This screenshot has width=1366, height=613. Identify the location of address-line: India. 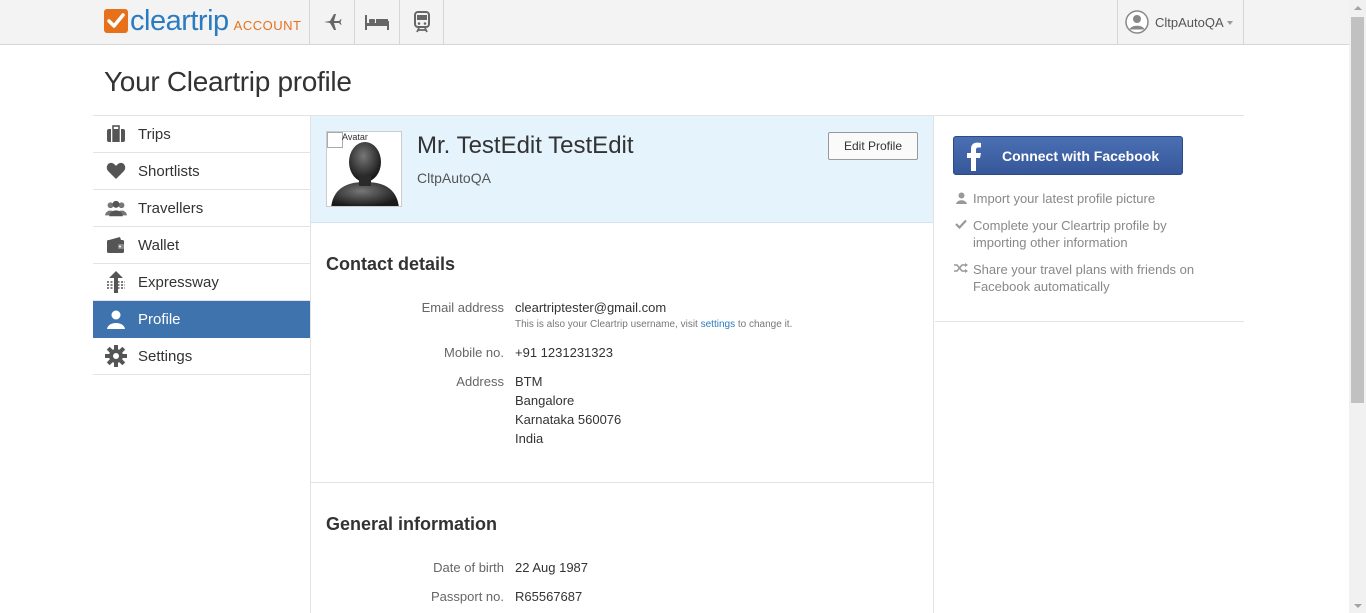
(529, 438).